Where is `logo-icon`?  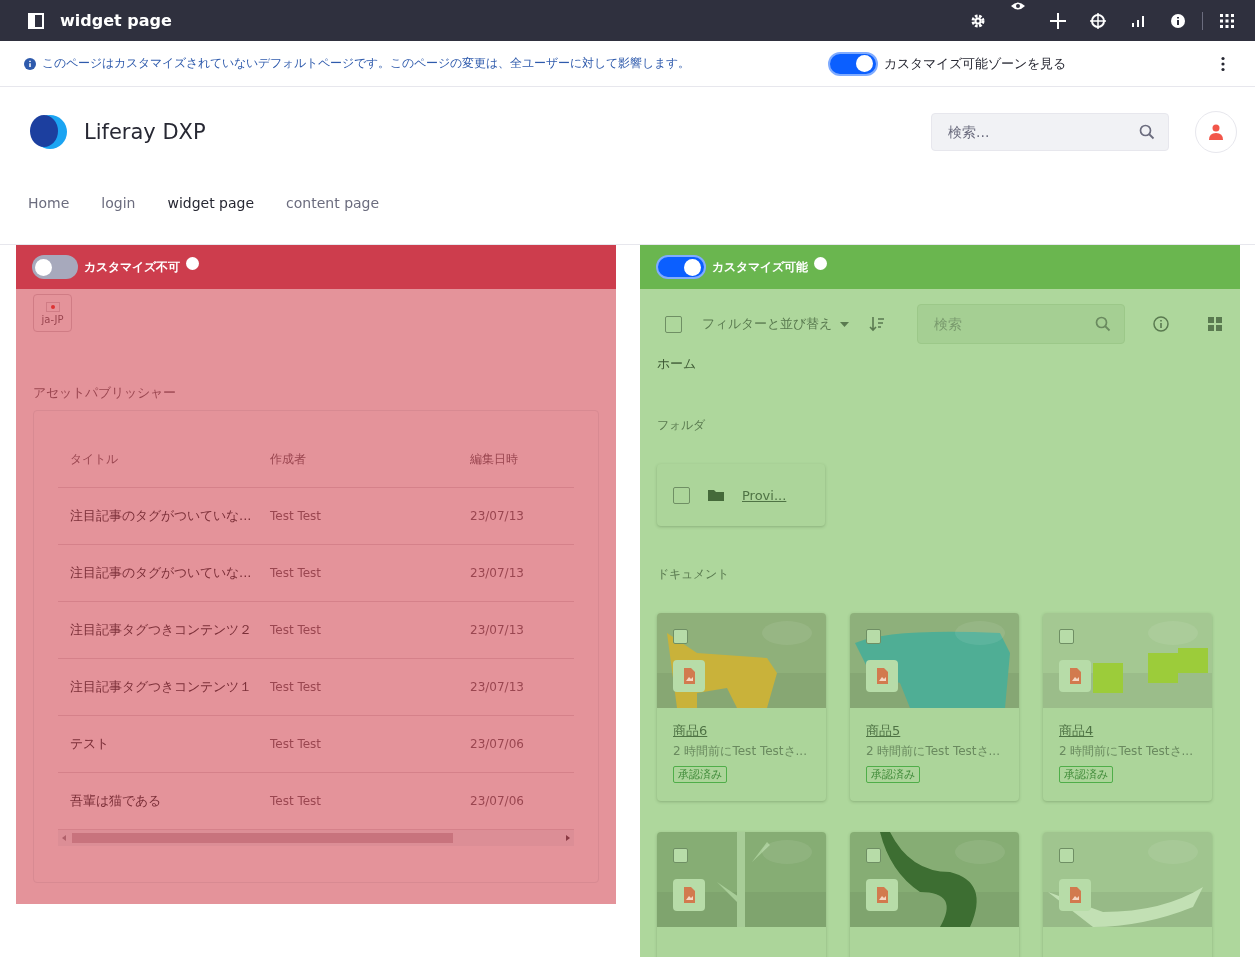
logo-icon is located at coordinates (48, 132).